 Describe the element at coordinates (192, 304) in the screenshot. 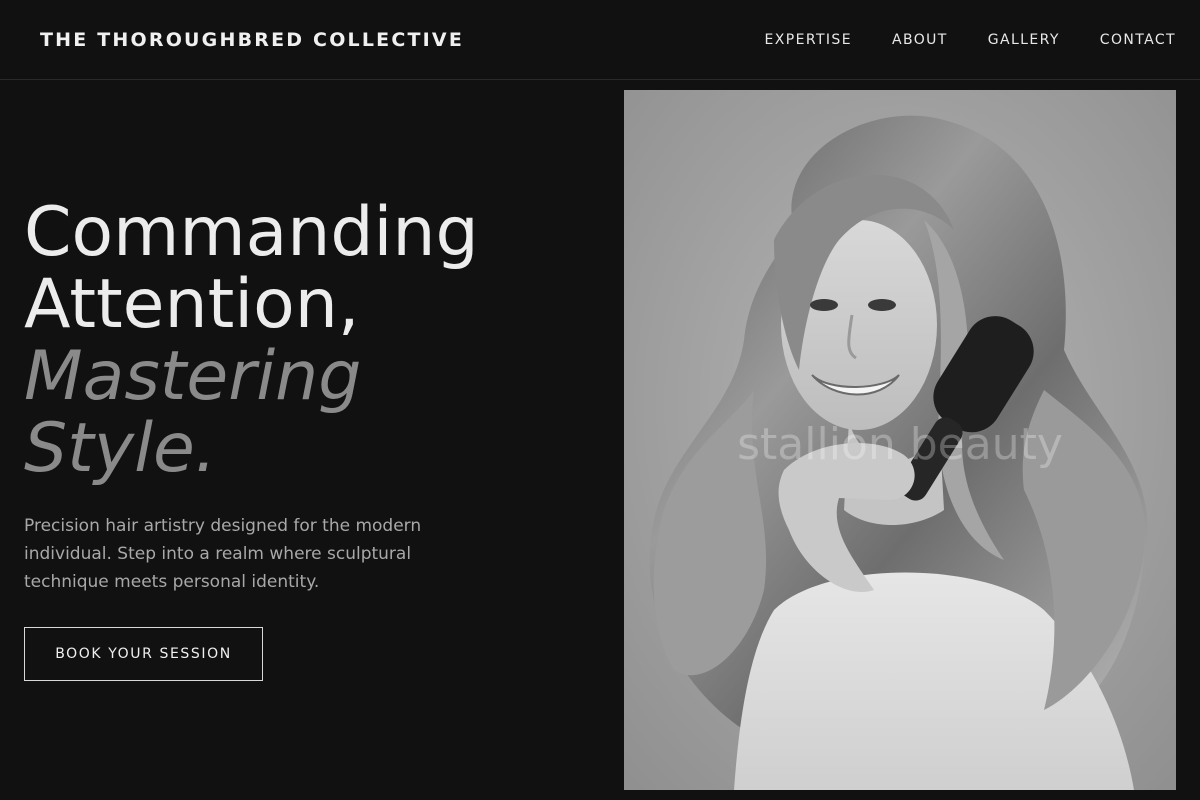

I see `hero-title-line-2: Attention,` at that location.